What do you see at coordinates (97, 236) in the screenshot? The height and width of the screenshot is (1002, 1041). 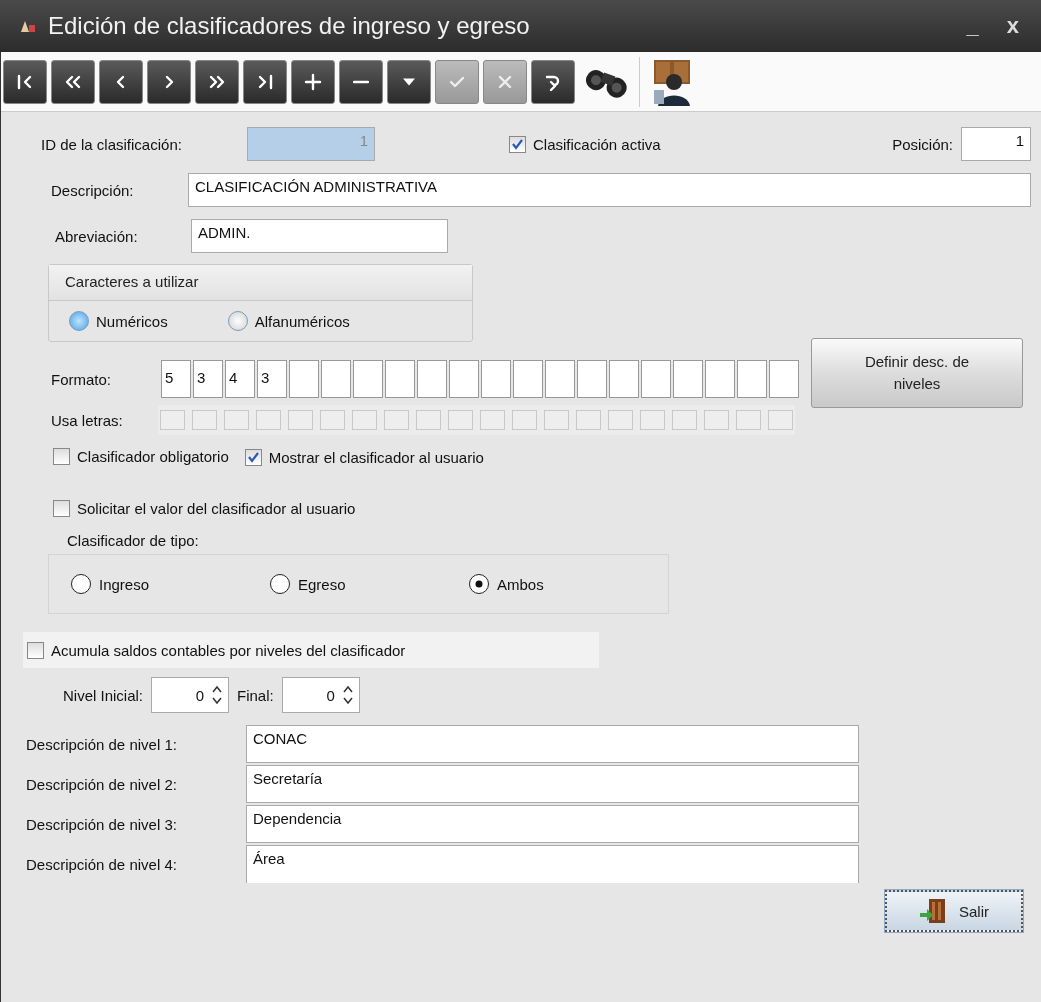 I see `field-label: Abreviación:` at bounding box center [97, 236].